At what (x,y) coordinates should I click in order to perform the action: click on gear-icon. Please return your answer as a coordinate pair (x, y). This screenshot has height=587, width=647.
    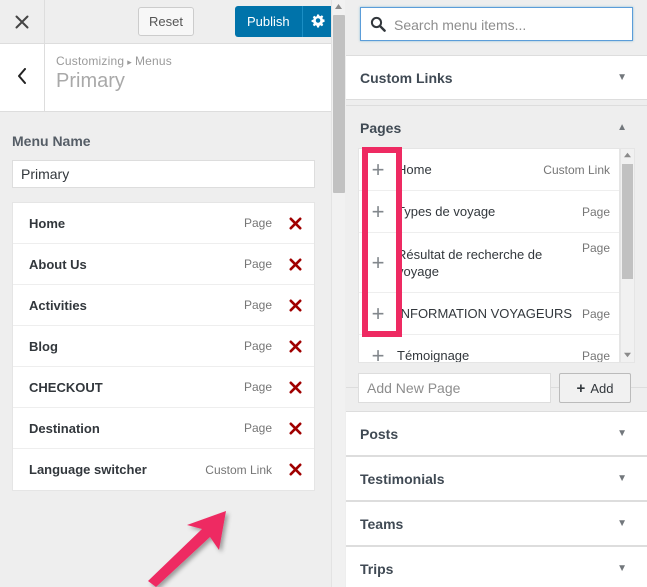
    Looking at the image, I should click on (318, 22).